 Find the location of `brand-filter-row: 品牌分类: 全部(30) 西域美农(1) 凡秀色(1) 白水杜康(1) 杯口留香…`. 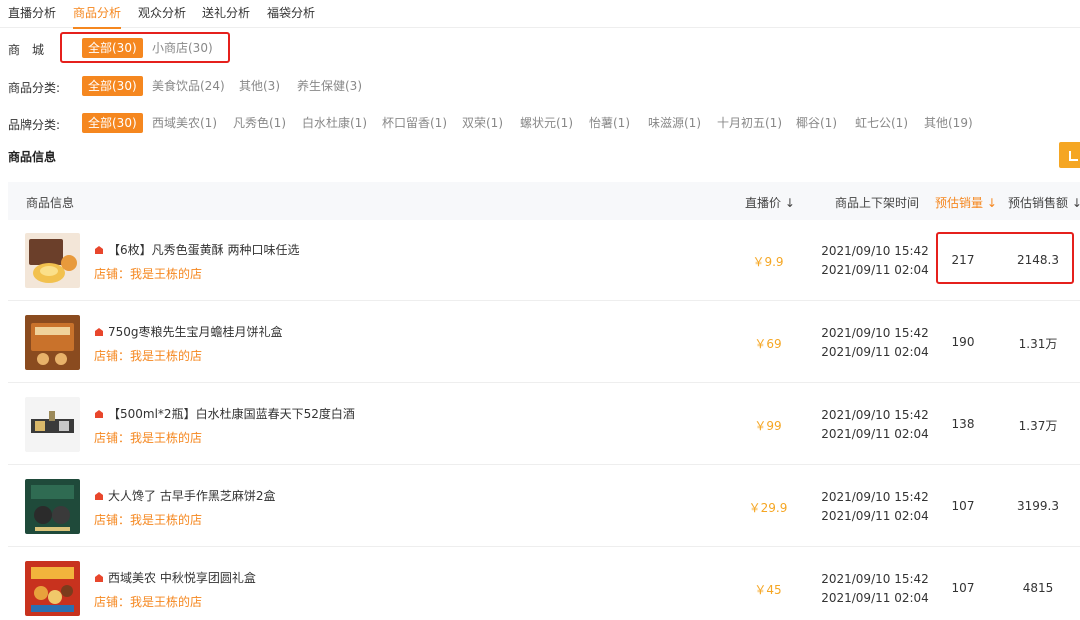

brand-filter-row: 品牌分类: 全部(30) 西域美农(1) 凡秀色(1) 白水杜康(1) 杯口留香… is located at coordinates (540, 124).